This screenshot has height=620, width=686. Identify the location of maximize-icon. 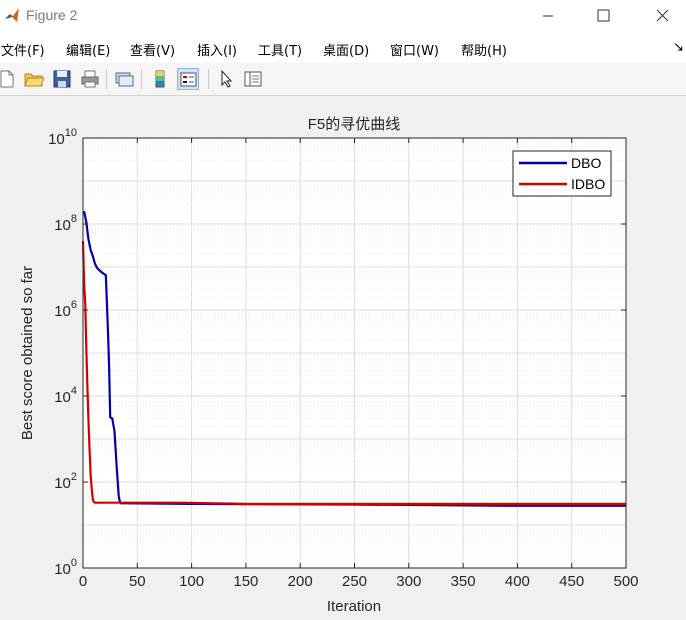
(603, 15).